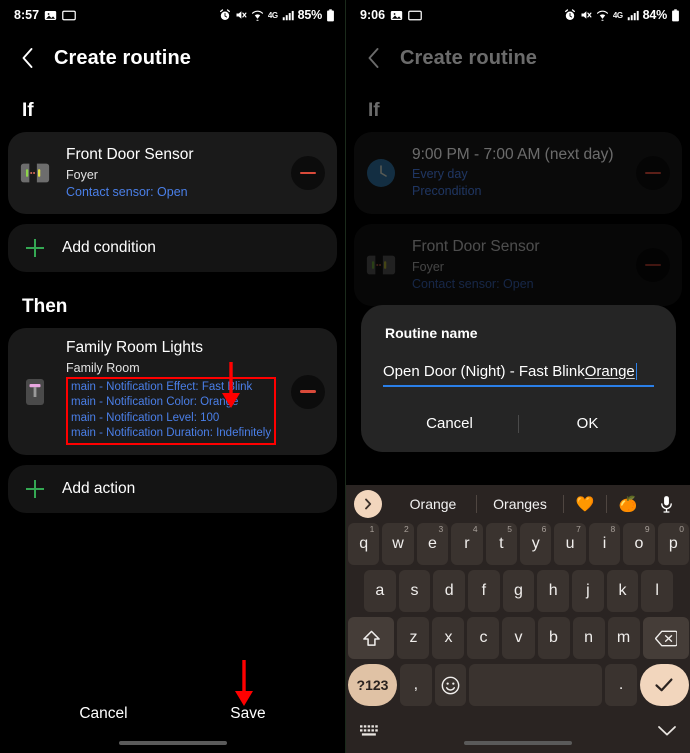  Describe the element at coordinates (449, 591) in the screenshot. I see `key-d: d` at that location.